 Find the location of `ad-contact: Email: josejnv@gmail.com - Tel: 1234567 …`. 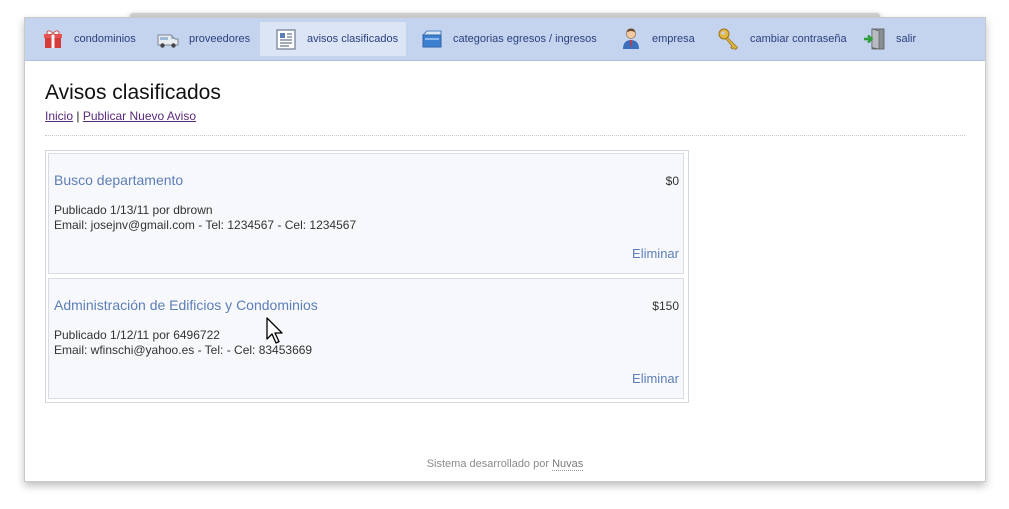

ad-contact: Email: josejnv@gmail.com - Tel: 1234567 … is located at coordinates (205, 225).